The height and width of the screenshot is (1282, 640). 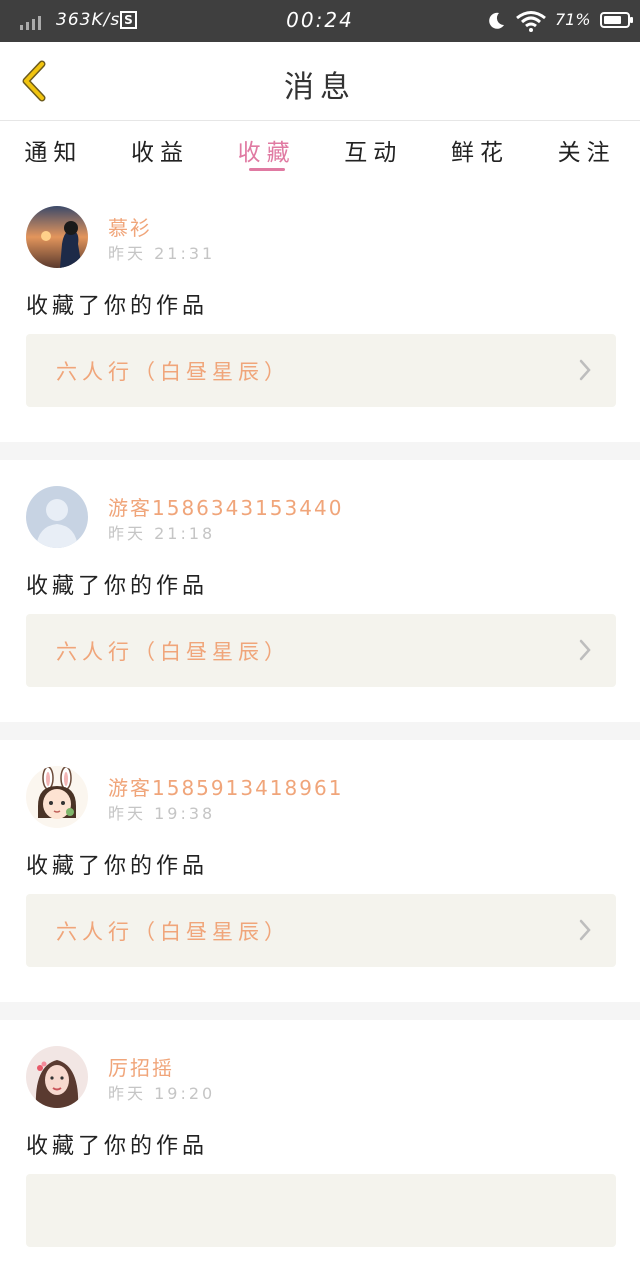 What do you see at coordinates (57, 1077) in the screenshot?
I see `portrait-girl-avatar` at bounding box center [57, 1077].